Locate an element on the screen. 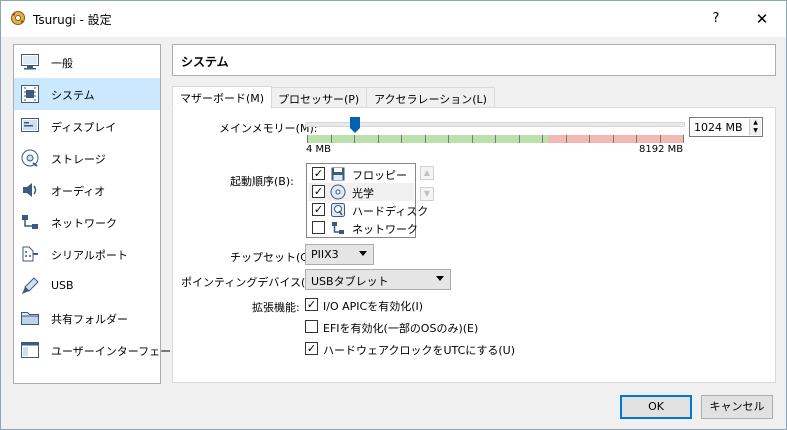 The image size is (787, 430). move-down-button: ▼ is located at coordinates (427, 194).